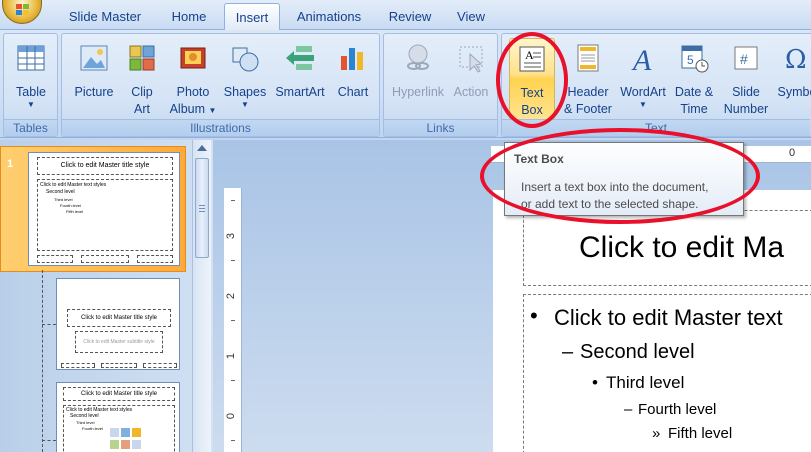  What do you see at coordinates (792, 79) in the screenshot?
I see `symbol-button: Ω Symbo` at bounding box center [792, 79].